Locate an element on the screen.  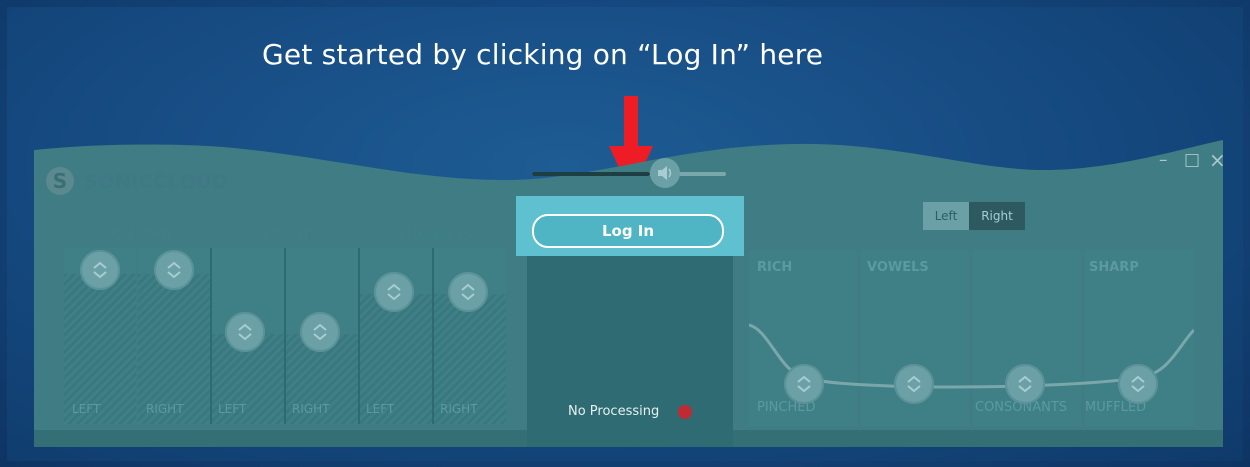
volume-slider-knob is located at coordinates (665, 173).